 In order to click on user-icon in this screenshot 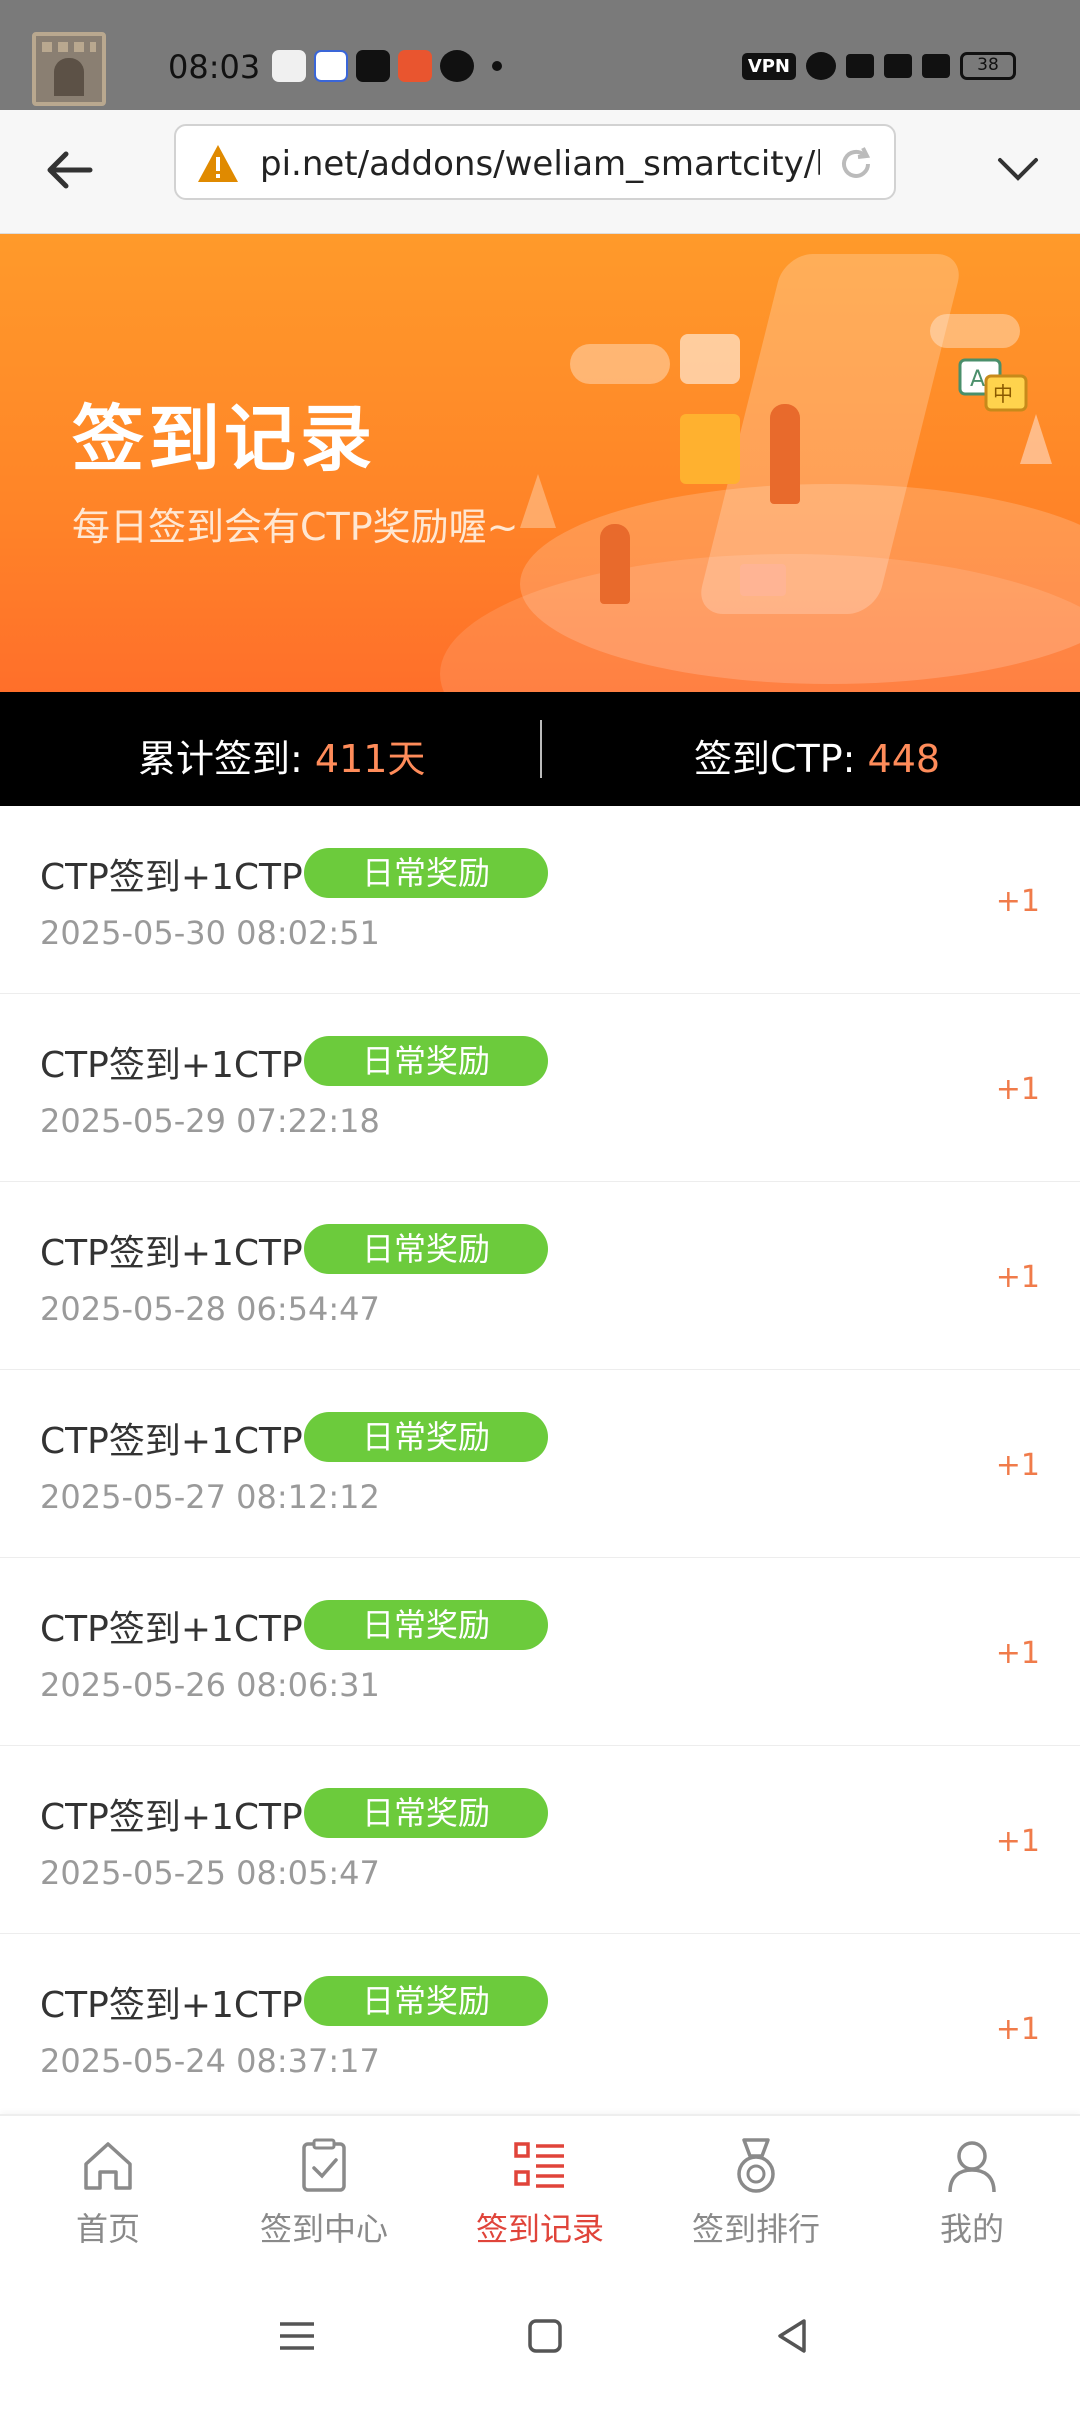, I will do `click(972, 2167)`.